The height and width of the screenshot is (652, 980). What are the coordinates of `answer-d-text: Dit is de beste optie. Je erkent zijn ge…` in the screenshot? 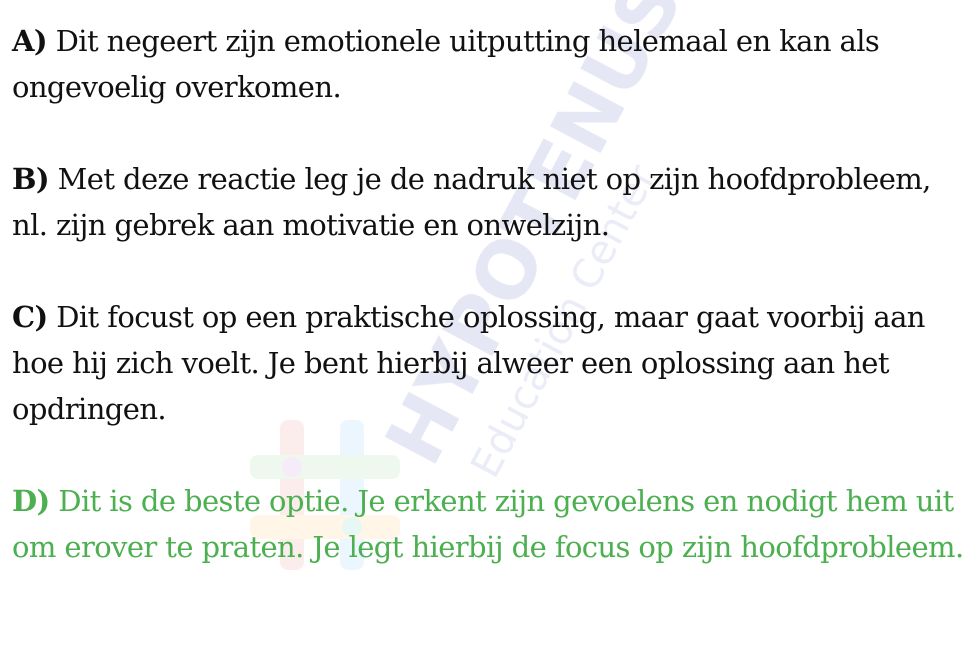 It's located at (488, 524).